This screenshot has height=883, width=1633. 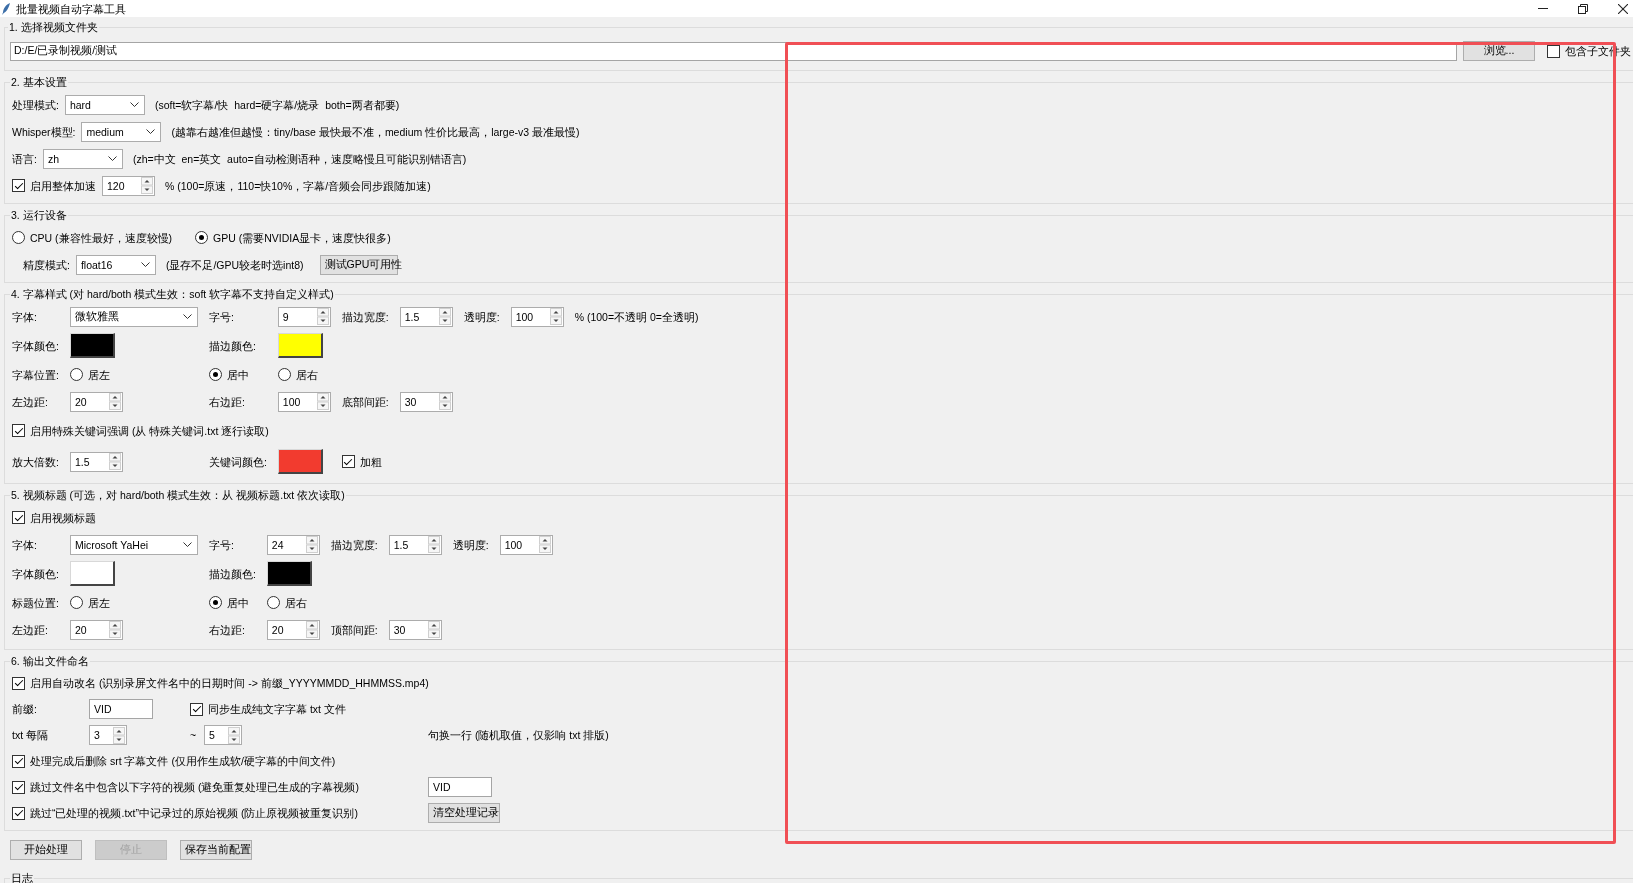 What do you see at coordinates (365, 401) in the screenshot?
I see `field-label: 底部间距:` at bounding box center [365, 401].